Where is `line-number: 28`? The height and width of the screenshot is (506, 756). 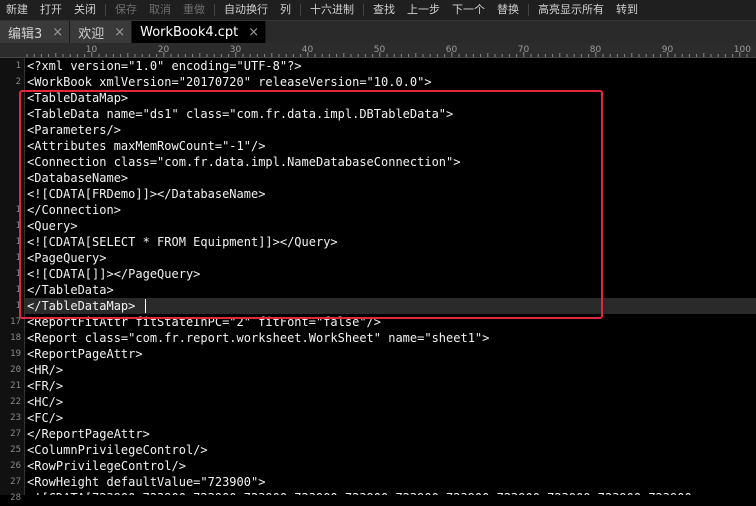 line-number: 28 is located at coordinates (15, 498).